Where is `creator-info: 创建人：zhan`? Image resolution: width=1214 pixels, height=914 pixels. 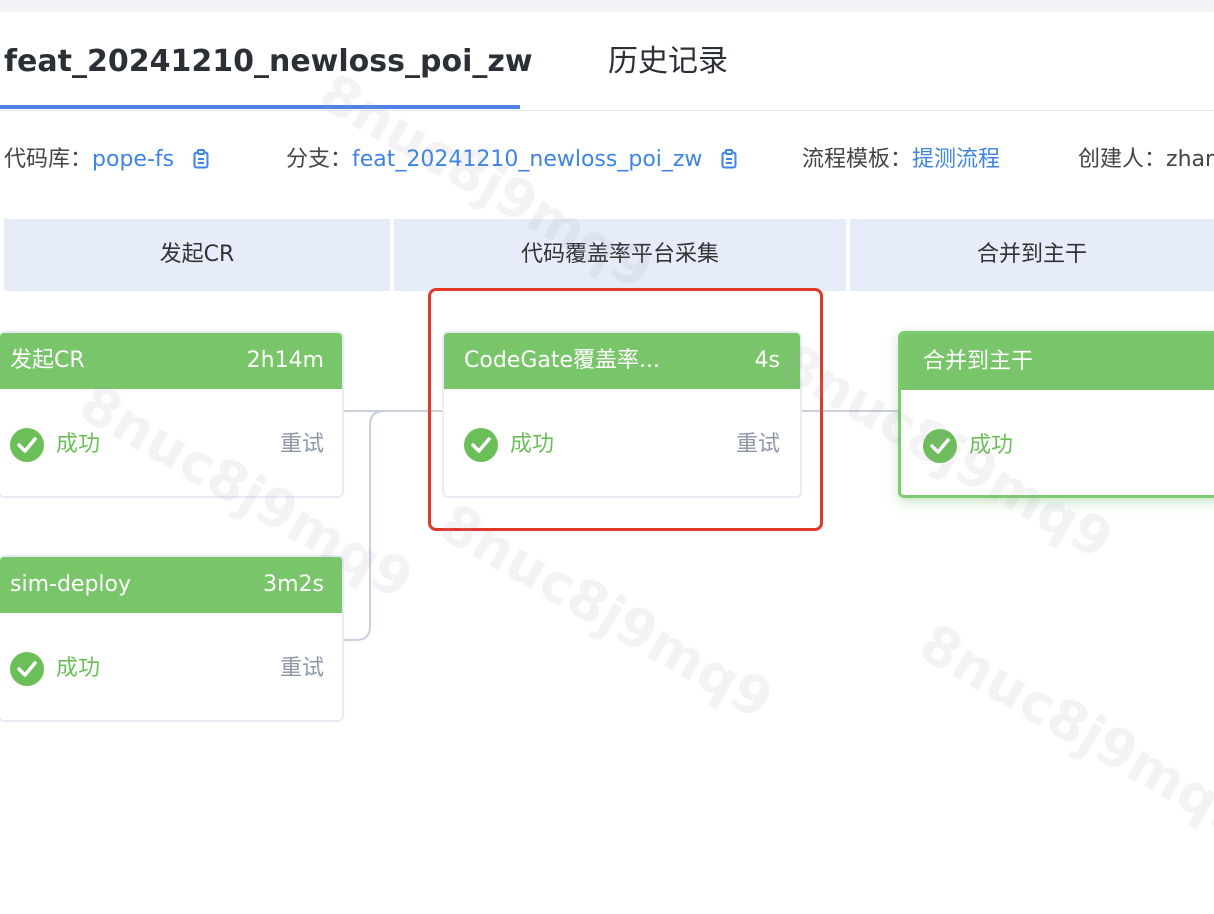 creator-info: 创建人：zhan is located at coordinates (1146, 160).